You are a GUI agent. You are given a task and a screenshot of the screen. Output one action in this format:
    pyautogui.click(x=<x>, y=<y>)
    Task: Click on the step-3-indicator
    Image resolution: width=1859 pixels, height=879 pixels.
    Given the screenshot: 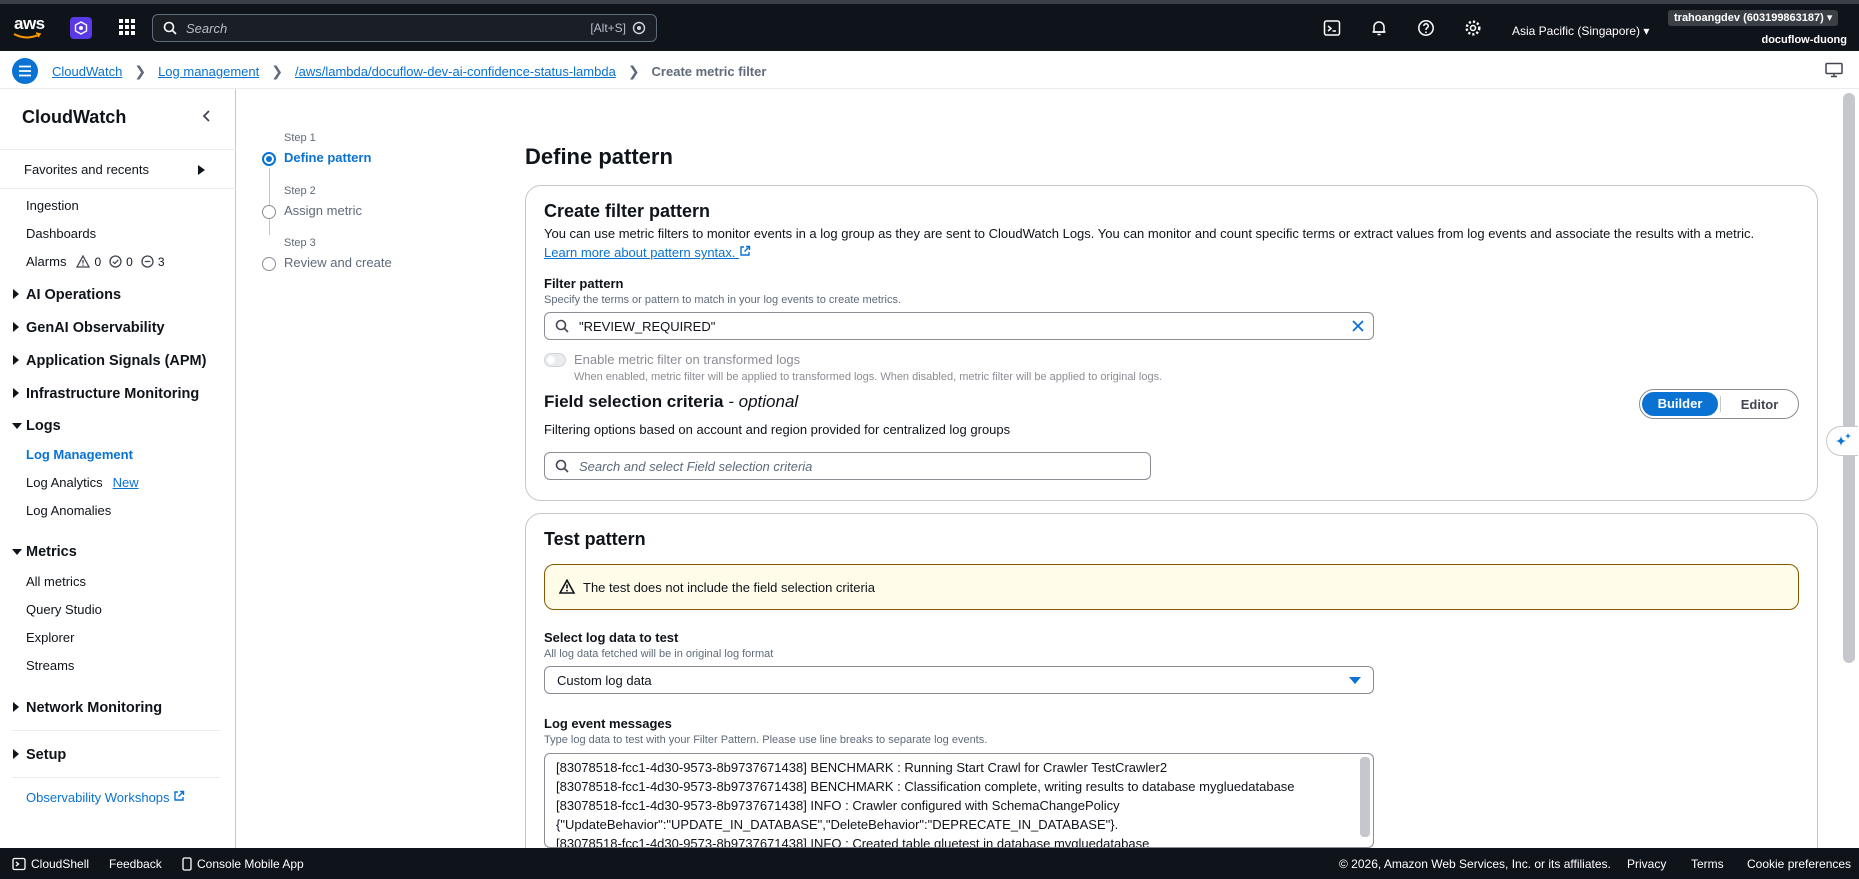 What is the action you would take?
    pyautogui.click(x=269, y=264)
    